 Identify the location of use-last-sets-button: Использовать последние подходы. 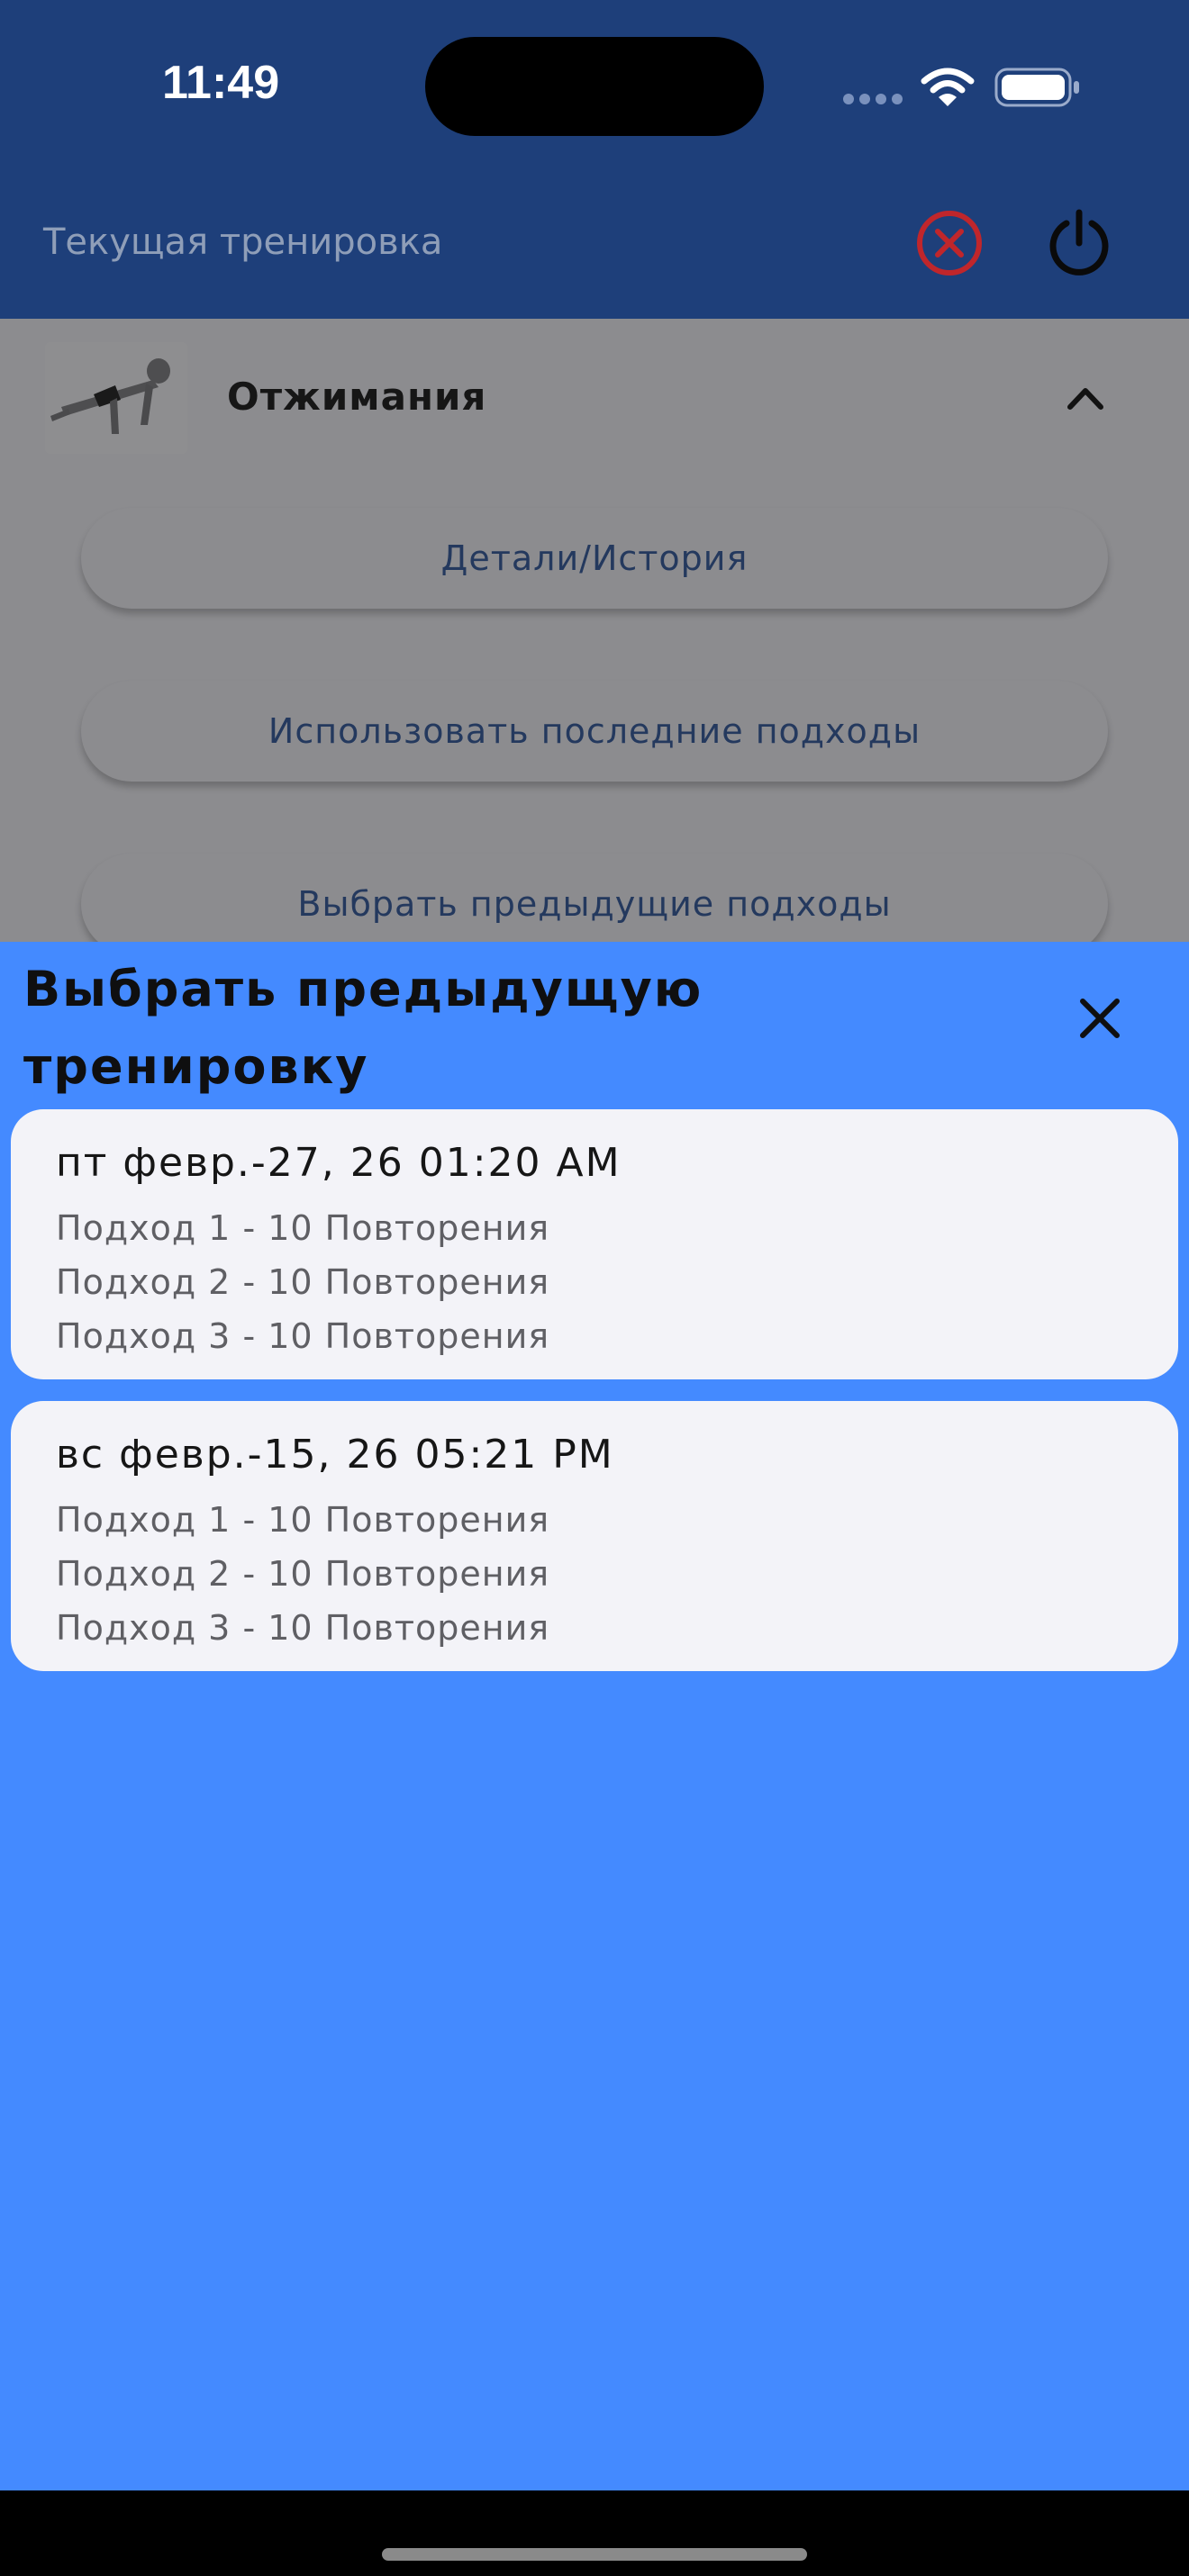
(594, 731).